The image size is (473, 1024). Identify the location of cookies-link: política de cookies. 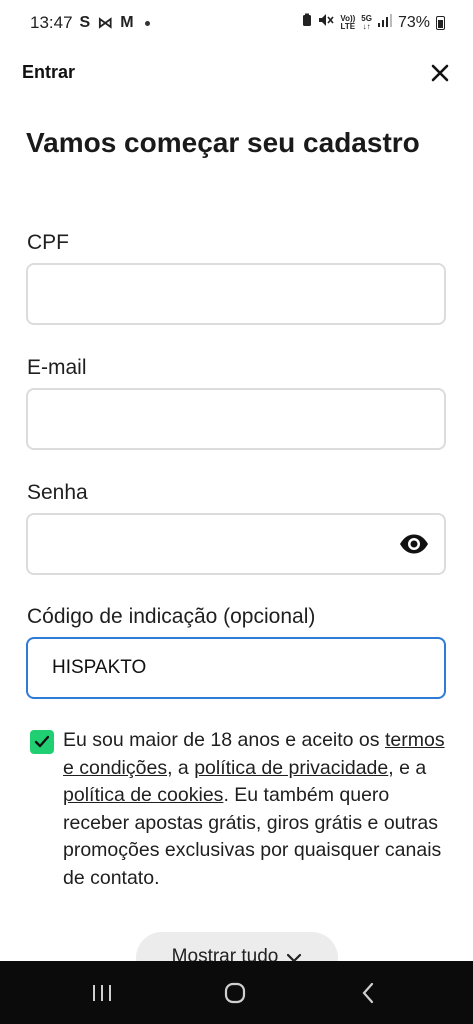
(143, 795).